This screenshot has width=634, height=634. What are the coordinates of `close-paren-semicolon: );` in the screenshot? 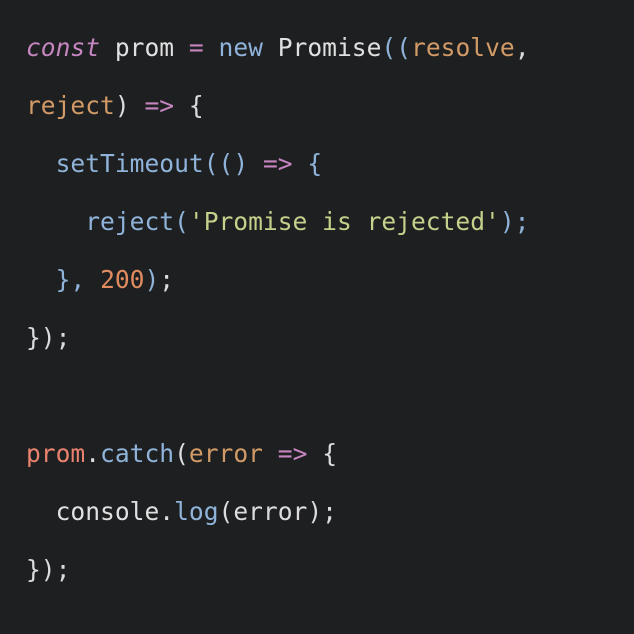 It's located at (514, 221).